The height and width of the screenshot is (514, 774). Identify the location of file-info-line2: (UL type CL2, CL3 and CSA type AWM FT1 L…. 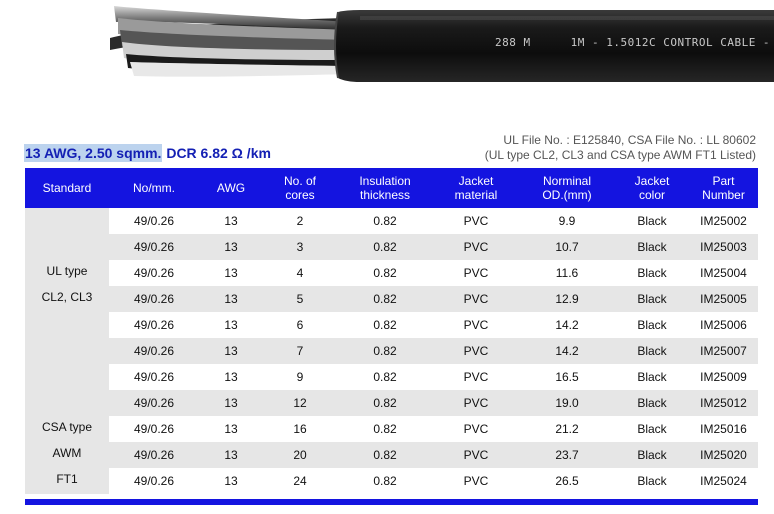
(620, 155).